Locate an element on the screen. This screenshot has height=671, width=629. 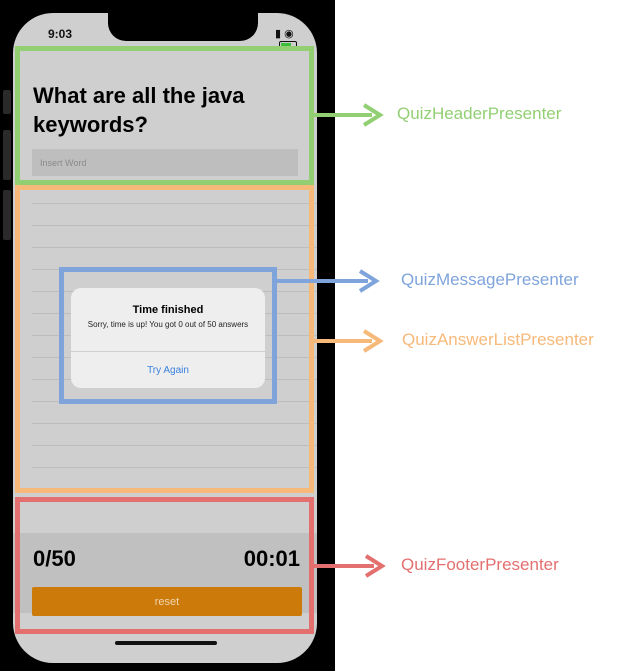
quiz-footer-presenter-label: QuizFooterPresenter is located at coordinates (480, 564).